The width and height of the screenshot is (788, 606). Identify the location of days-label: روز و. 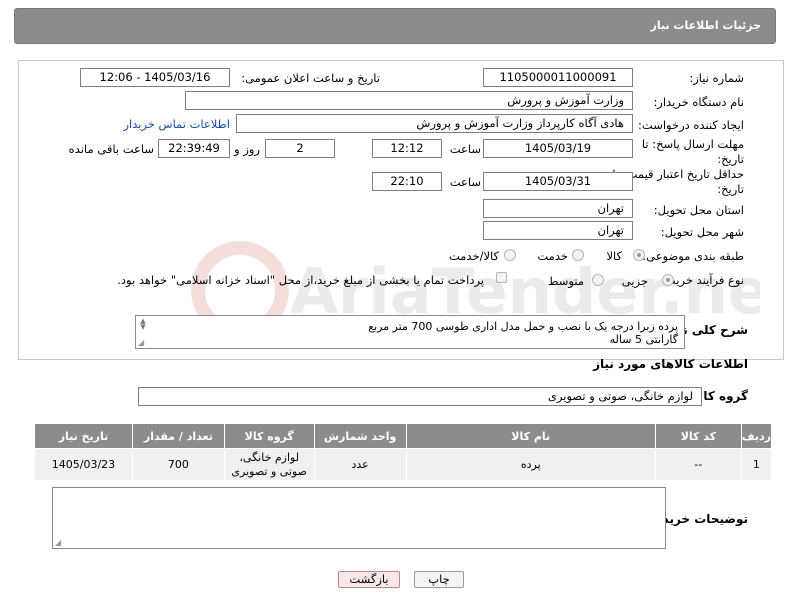
(247, 149).